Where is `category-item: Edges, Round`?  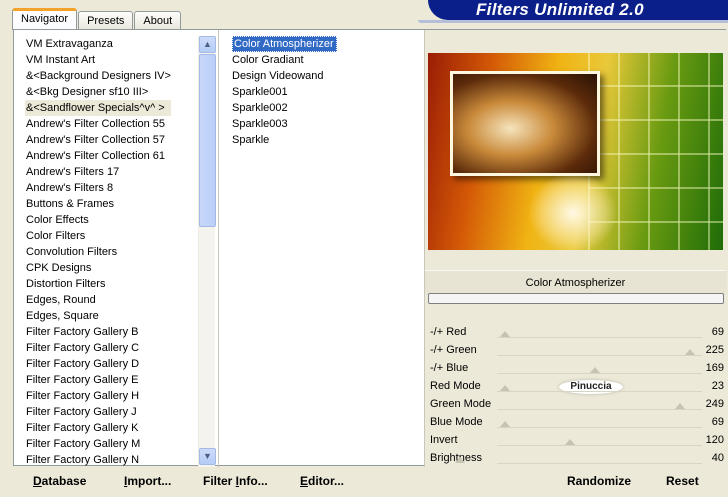
category-item: Edges, Round is located at coordinates (114, 300).